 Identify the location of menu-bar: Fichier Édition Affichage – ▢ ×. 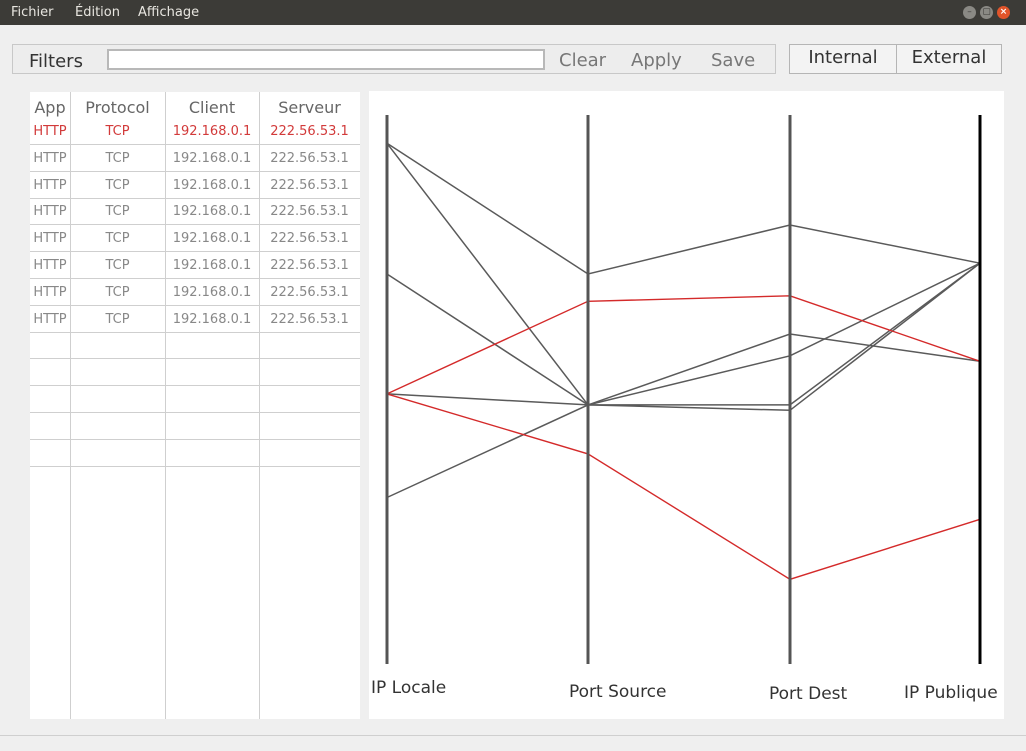
(513, 12).